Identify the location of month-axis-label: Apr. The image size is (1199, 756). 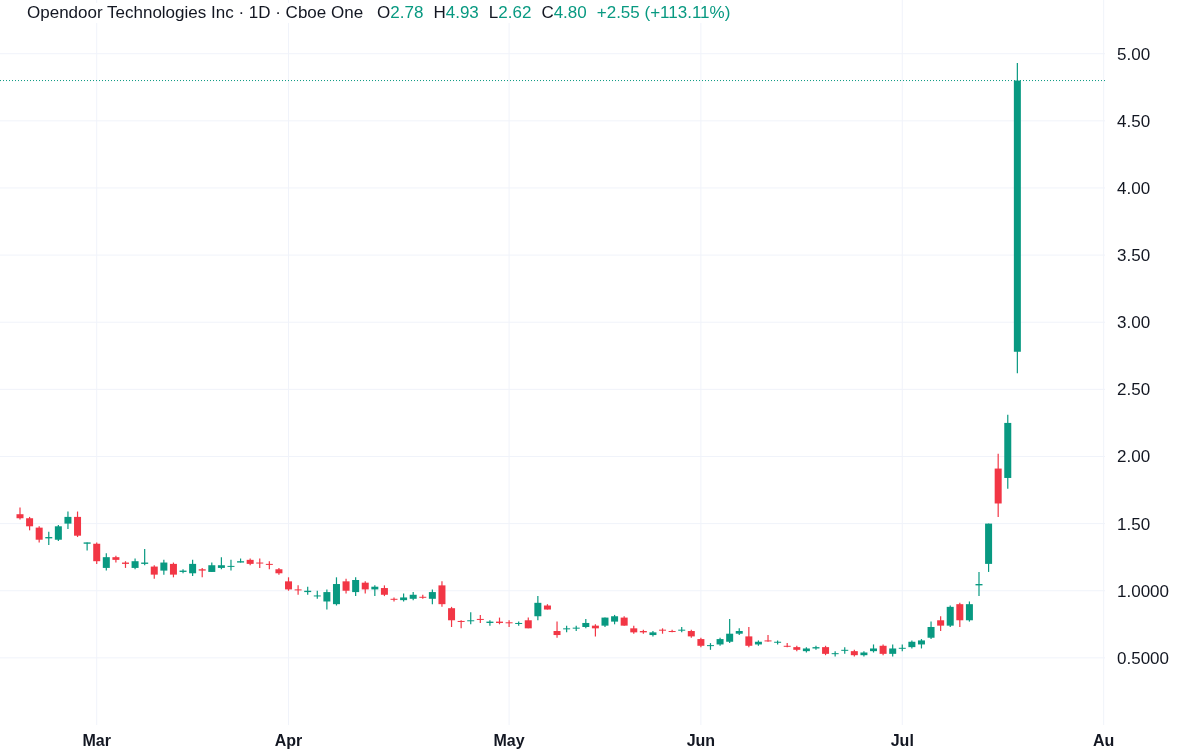
(288, 740).